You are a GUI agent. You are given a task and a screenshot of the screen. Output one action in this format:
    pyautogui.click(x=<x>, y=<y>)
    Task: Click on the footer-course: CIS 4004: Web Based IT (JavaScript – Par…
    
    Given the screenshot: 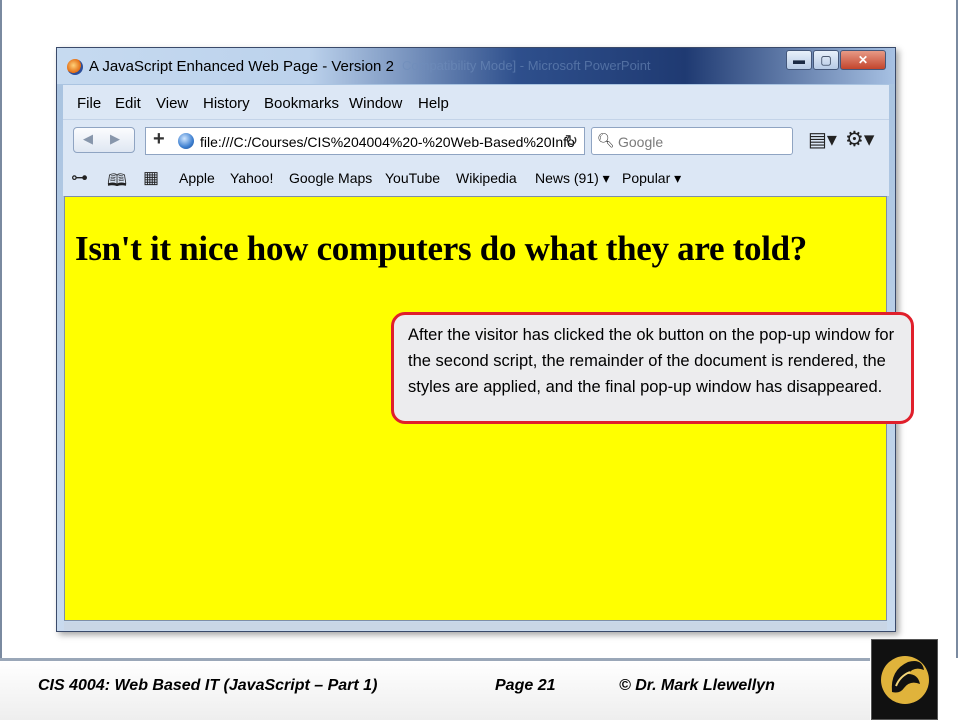 What is the action you would take?
    pyautogui.click(x=208, y=685)
    